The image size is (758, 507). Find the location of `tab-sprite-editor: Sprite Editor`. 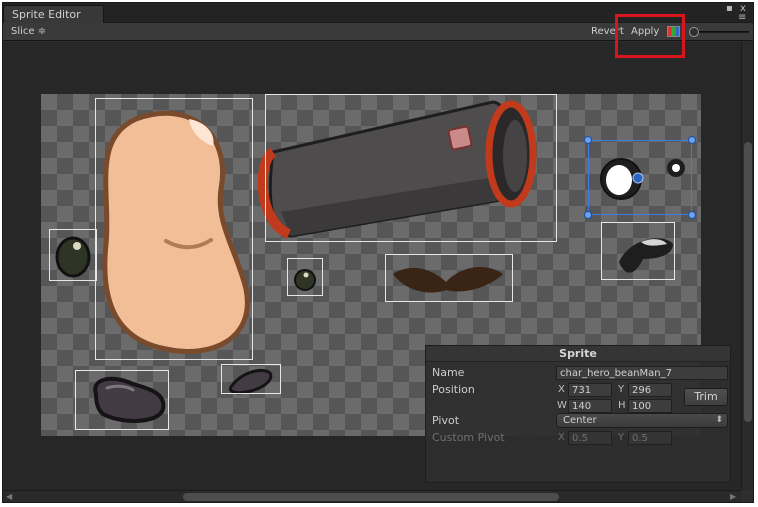

tab-sprite-editor: Sprite Editor is located at coordinates (53, 14).